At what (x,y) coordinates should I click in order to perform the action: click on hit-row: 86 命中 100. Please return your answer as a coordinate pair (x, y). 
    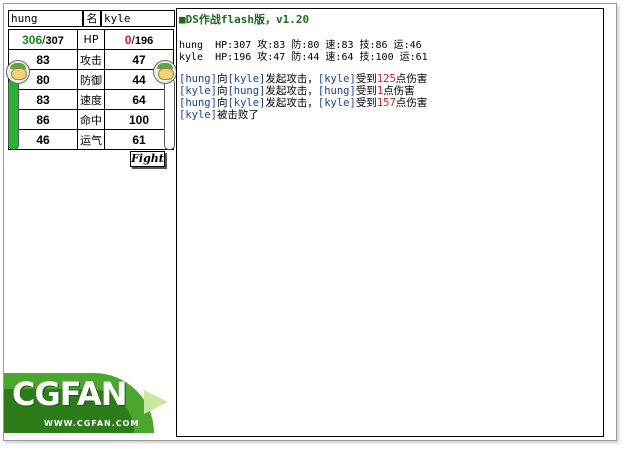
    Looking at the image, I should click on (91, 119).